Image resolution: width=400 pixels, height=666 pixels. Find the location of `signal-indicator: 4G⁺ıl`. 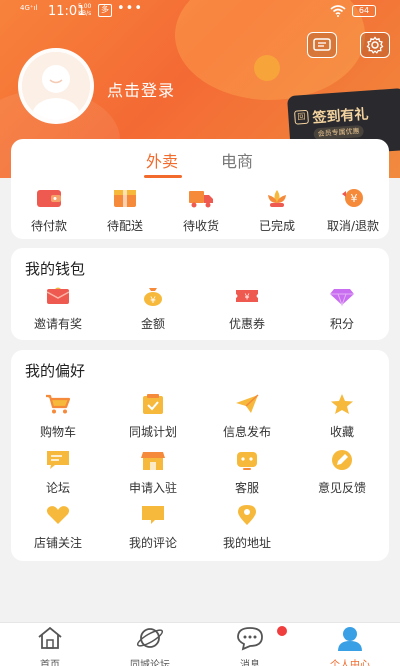

signal-indicator: 4G⁺ıl is located at coordinates (29, 8).